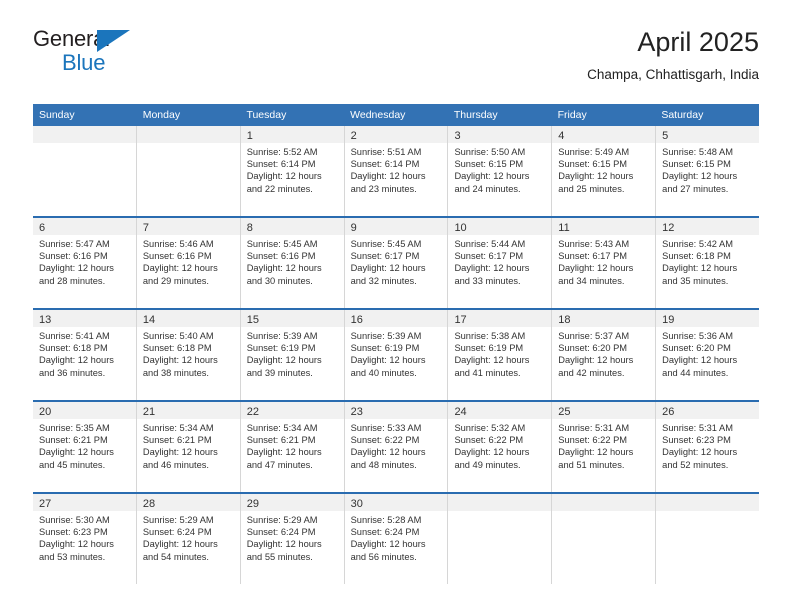 The height and width of the screenshot is (612, 792). Describe the element at coordinates (489, 256) in the screenshot. I see `sunset-time: Sunset: 6:17 PM` at that location.